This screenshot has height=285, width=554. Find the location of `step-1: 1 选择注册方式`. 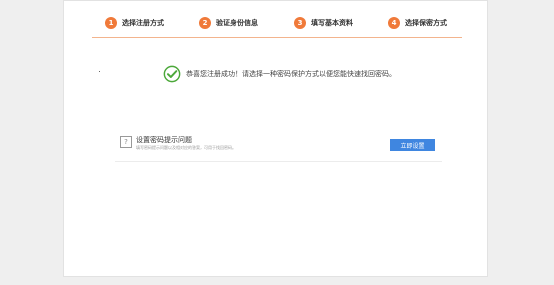

step-1: 1 选择注册方式 is located at coordinates (134, 23).